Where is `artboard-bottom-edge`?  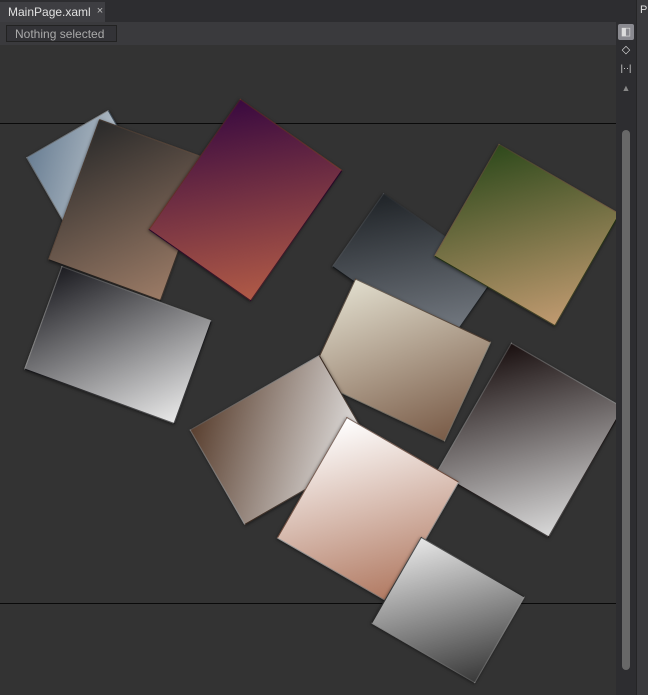 artboard-bottom-edge is located at coordinates (308, 603).